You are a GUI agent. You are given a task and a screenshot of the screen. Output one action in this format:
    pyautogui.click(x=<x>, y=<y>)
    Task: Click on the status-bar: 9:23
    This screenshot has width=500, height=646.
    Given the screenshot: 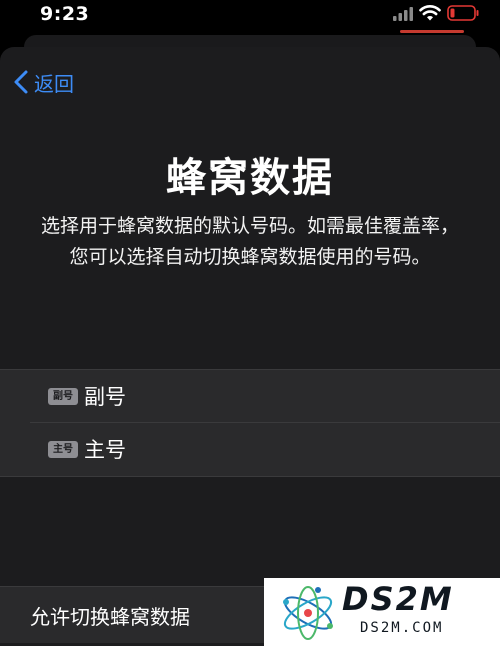 What is the action you would take?
    pyautogui.click(x=250, y=15)
    